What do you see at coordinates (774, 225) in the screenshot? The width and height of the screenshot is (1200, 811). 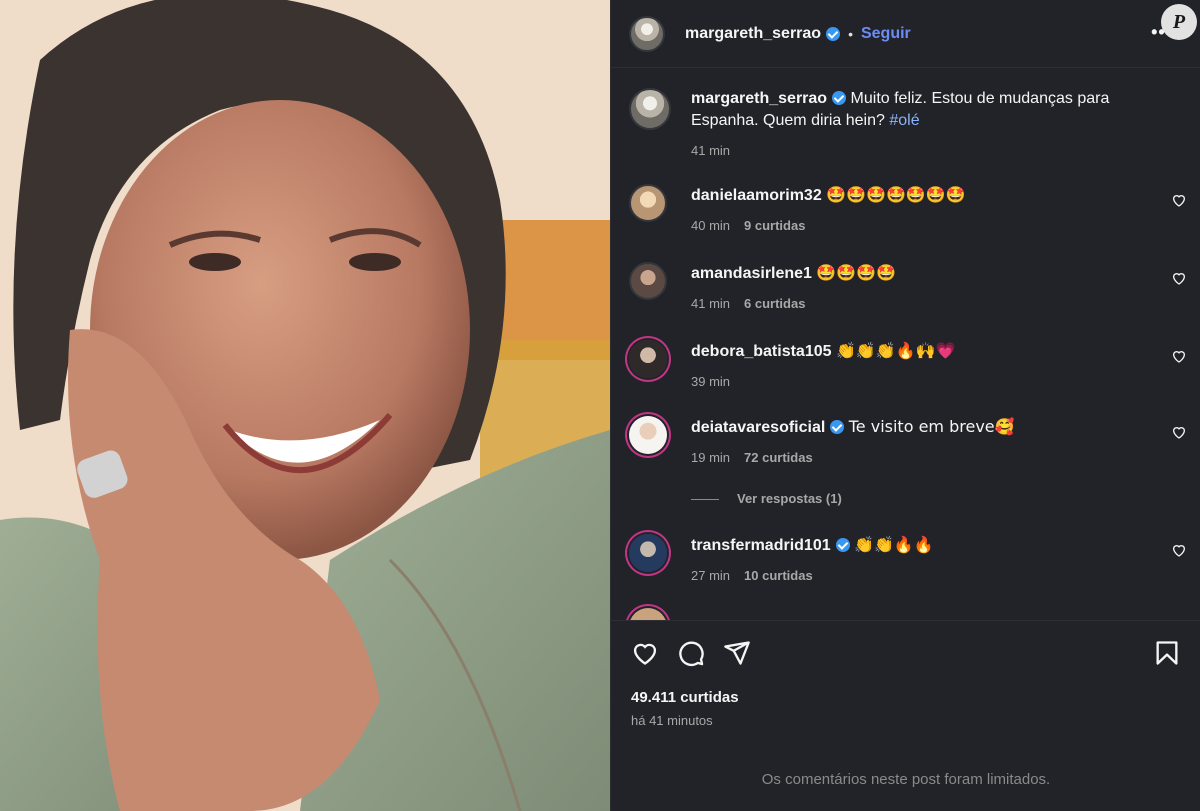 I see `comment-likes: 9 curtidas` at bounding box center [774, 225].